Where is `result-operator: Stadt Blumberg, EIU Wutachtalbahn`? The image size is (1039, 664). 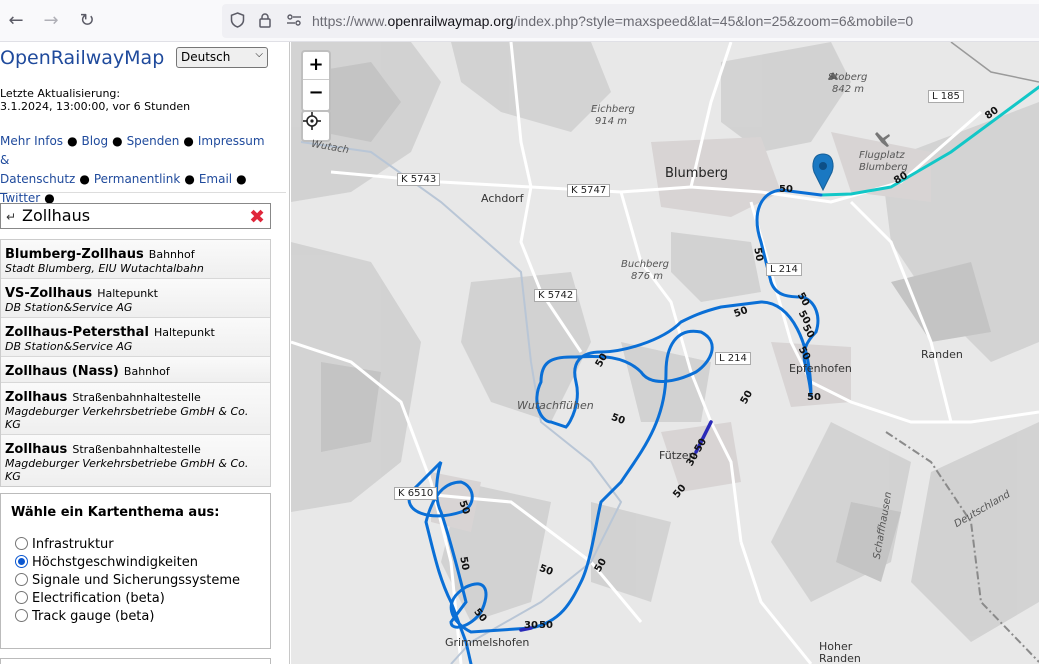
result-operator: Stadt Blumberg, EIU Wutachtalbahn is located at coordinates (104, 268).